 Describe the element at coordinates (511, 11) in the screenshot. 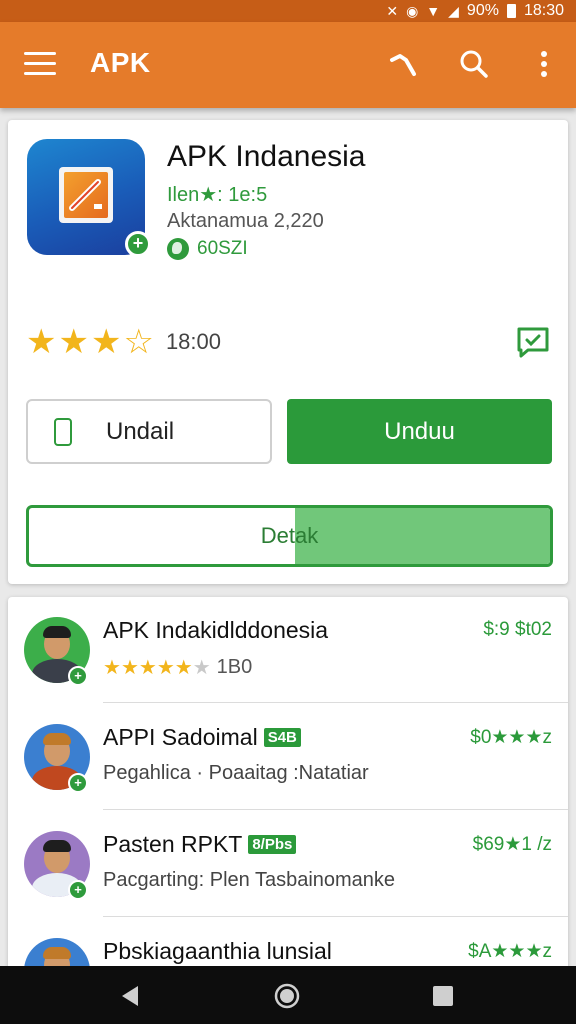

I see `battery-icon` at that location.